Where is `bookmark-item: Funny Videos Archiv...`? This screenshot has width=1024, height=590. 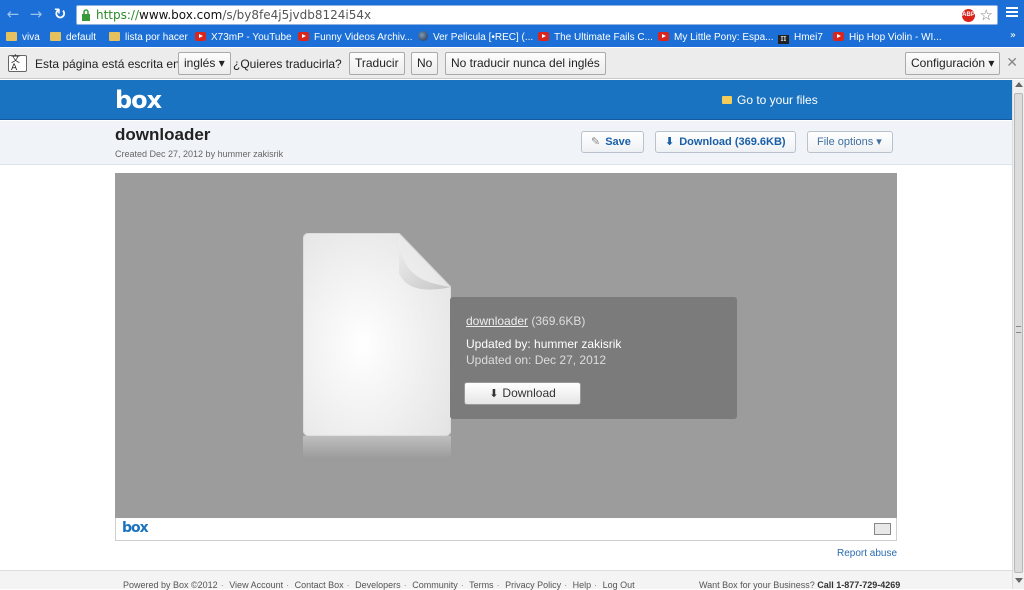
bookmark-item: Funny Videos Archiv... is located at coordinates (355, 38).